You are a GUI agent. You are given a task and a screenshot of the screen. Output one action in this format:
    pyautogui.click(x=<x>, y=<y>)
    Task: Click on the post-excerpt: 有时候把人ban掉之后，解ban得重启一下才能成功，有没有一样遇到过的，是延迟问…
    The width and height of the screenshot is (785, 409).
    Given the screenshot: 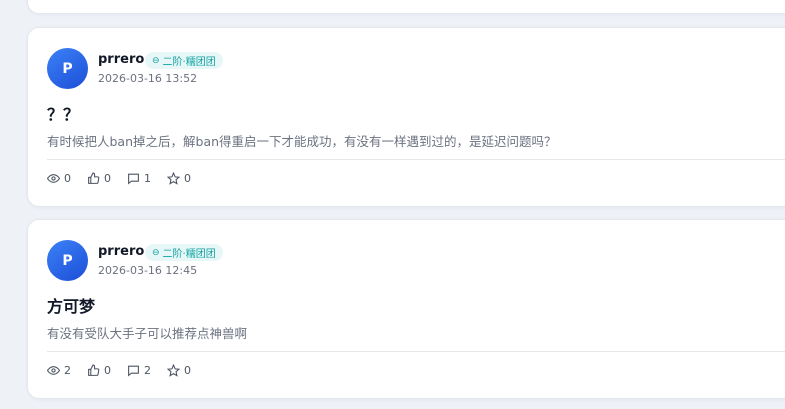 What is the action you would take?
    pyautogui.click(x=302, y=140)
    